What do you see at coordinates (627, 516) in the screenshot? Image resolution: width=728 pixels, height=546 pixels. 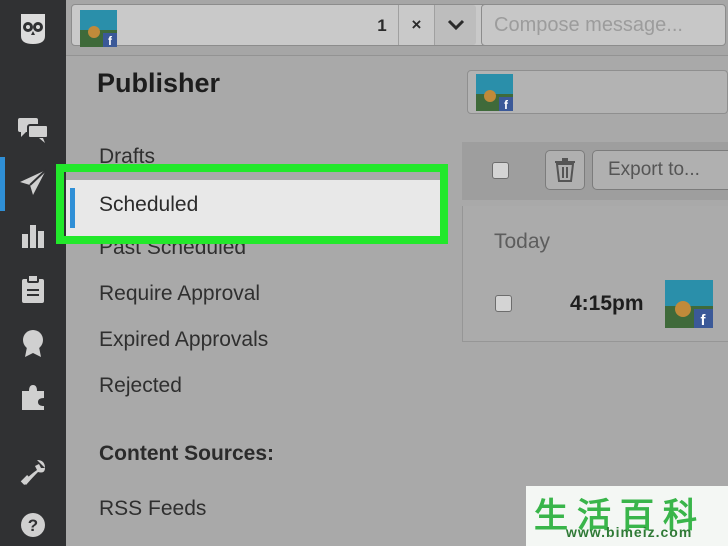 I see `watermark: 生活百科 www.bimeiz.com` at bounding box center [627, 516].